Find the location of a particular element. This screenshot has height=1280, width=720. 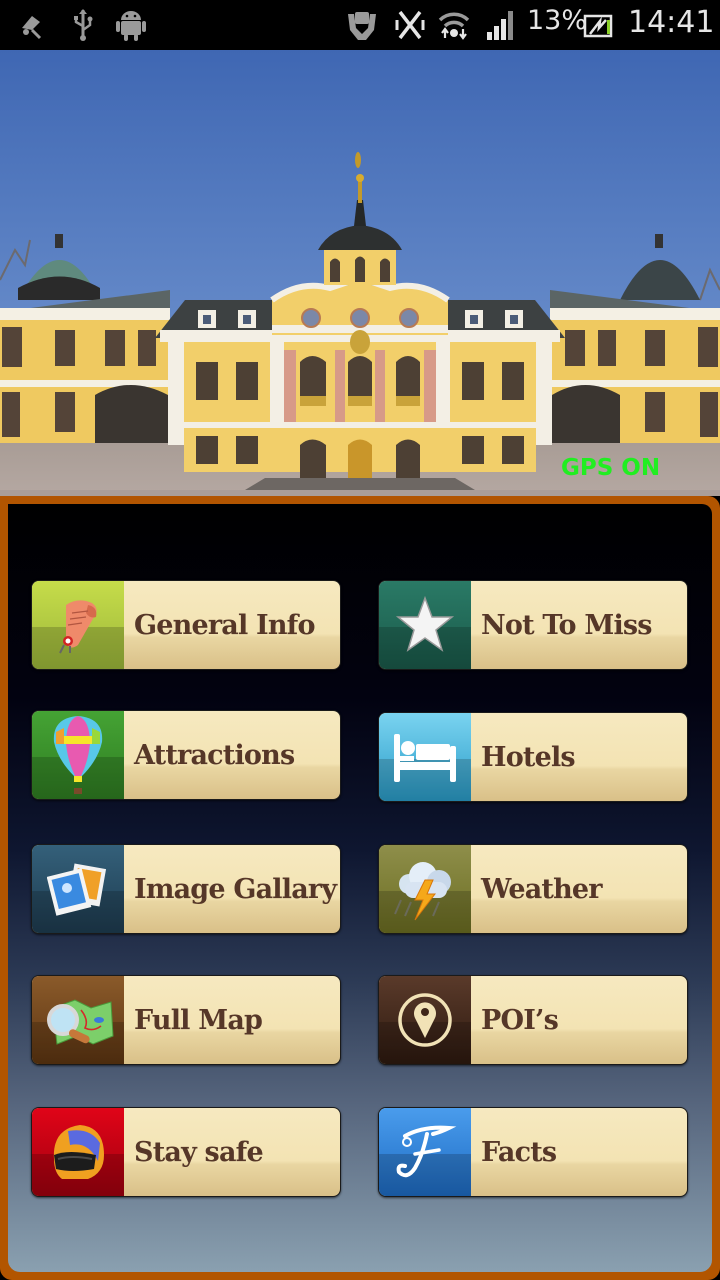

menu-item-label: Image Gallary is located at coordinates (235, 889).